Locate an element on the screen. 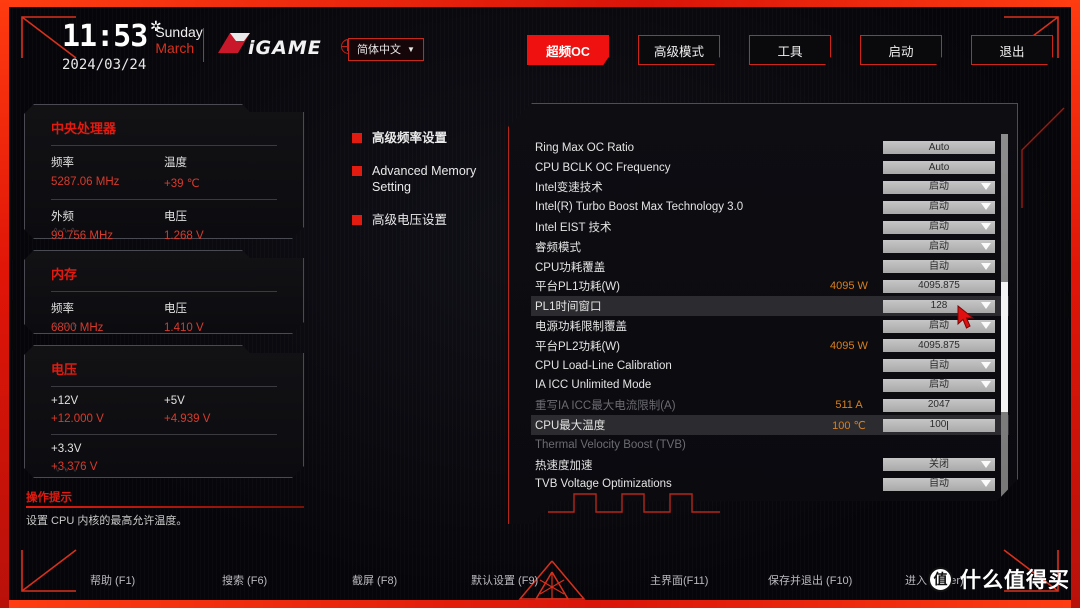  setting-row: 睿频模式 启动 is located at coordinates (770, 247).